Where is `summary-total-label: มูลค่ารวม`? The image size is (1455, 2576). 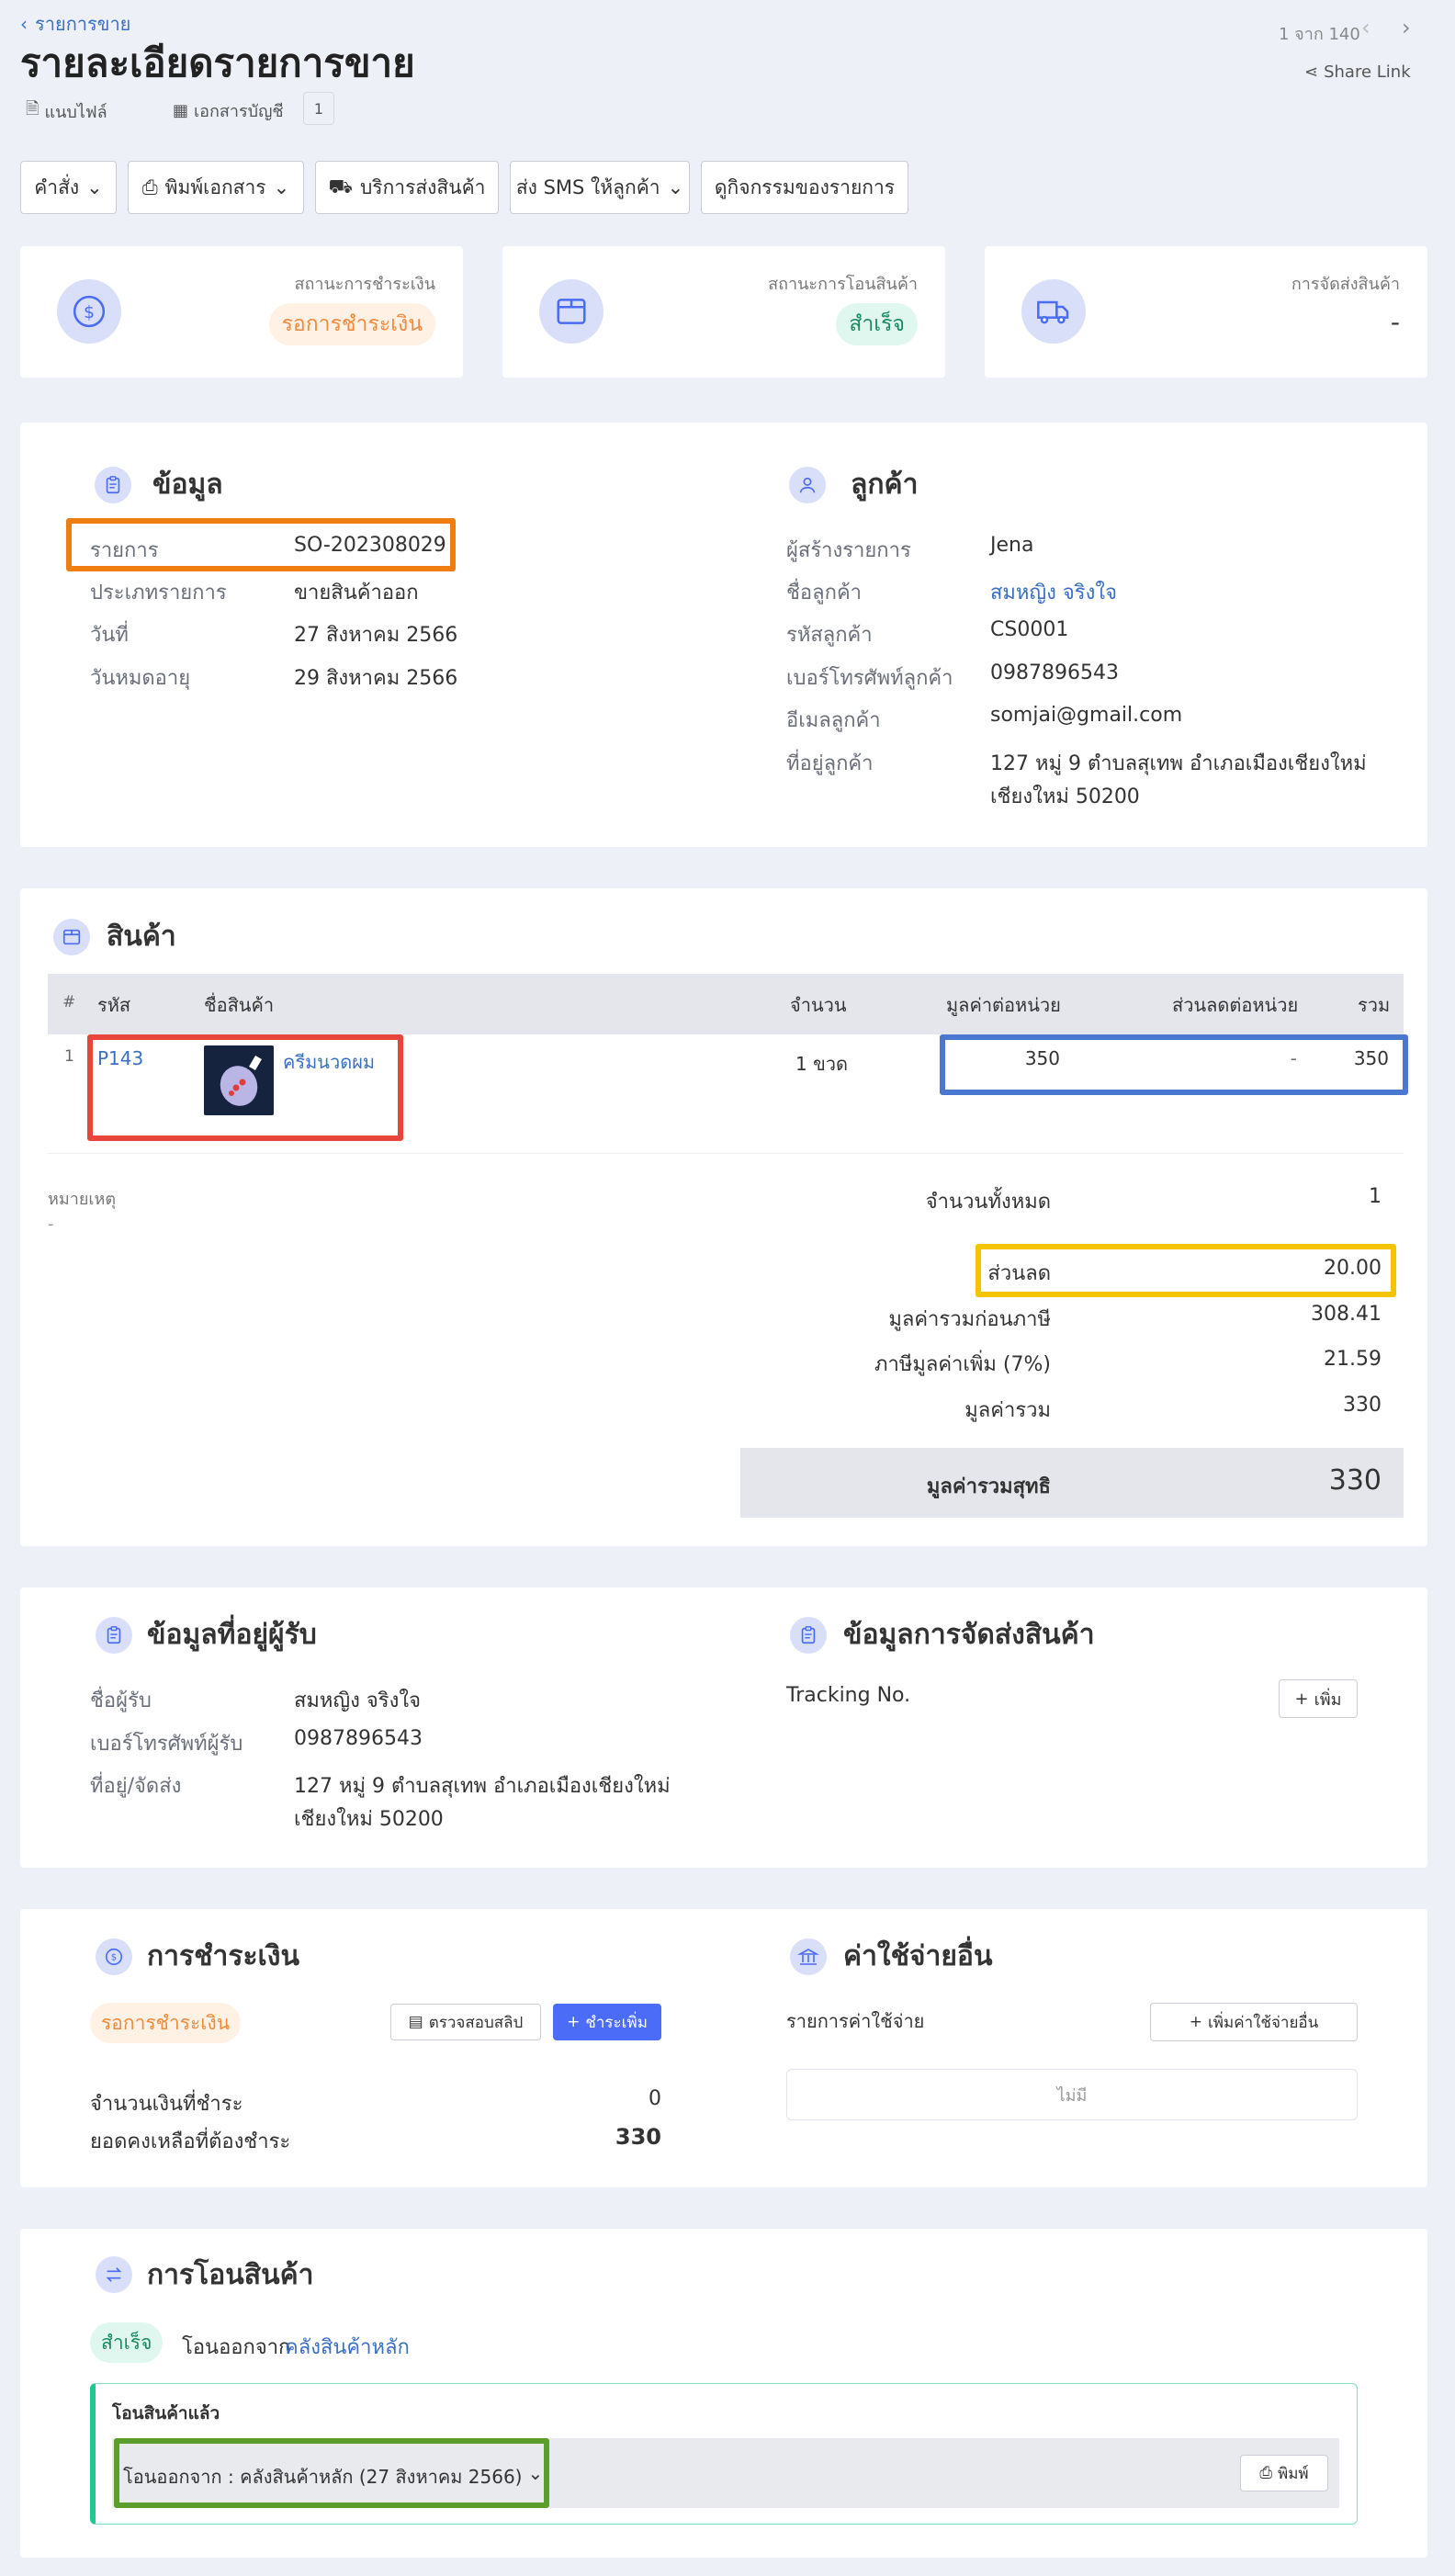
summary-total-label: มูลค่ารวม is located at coordinates (1007, 1410).